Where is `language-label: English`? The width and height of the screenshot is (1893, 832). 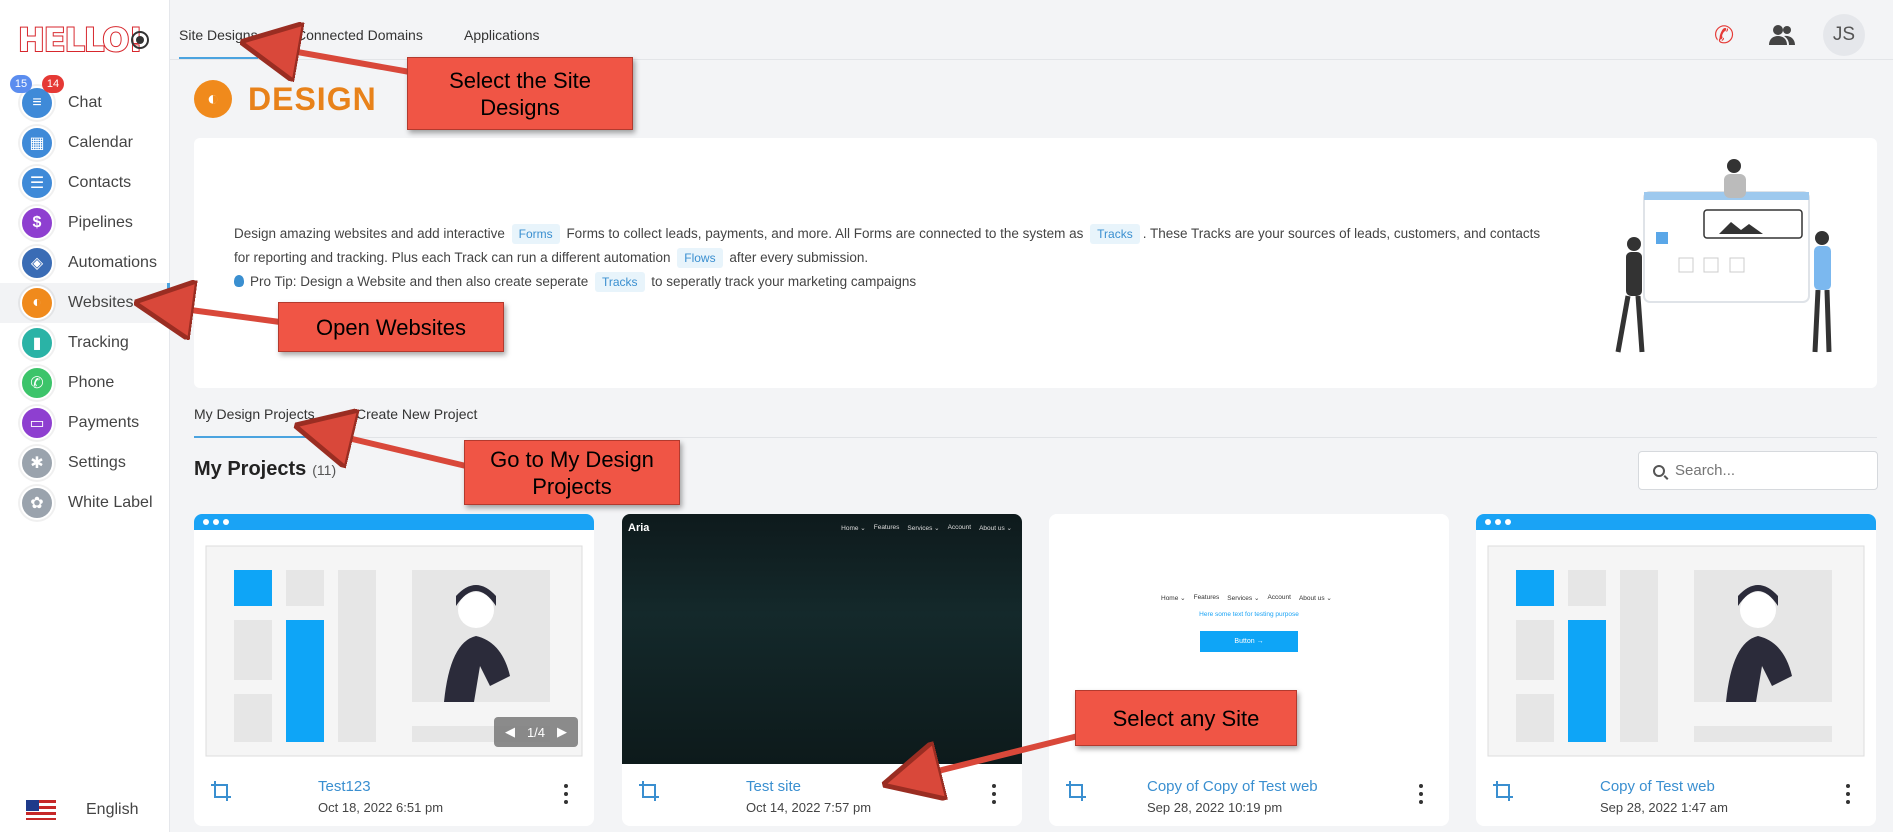
language-label: English is located at coordinates (112, 809).